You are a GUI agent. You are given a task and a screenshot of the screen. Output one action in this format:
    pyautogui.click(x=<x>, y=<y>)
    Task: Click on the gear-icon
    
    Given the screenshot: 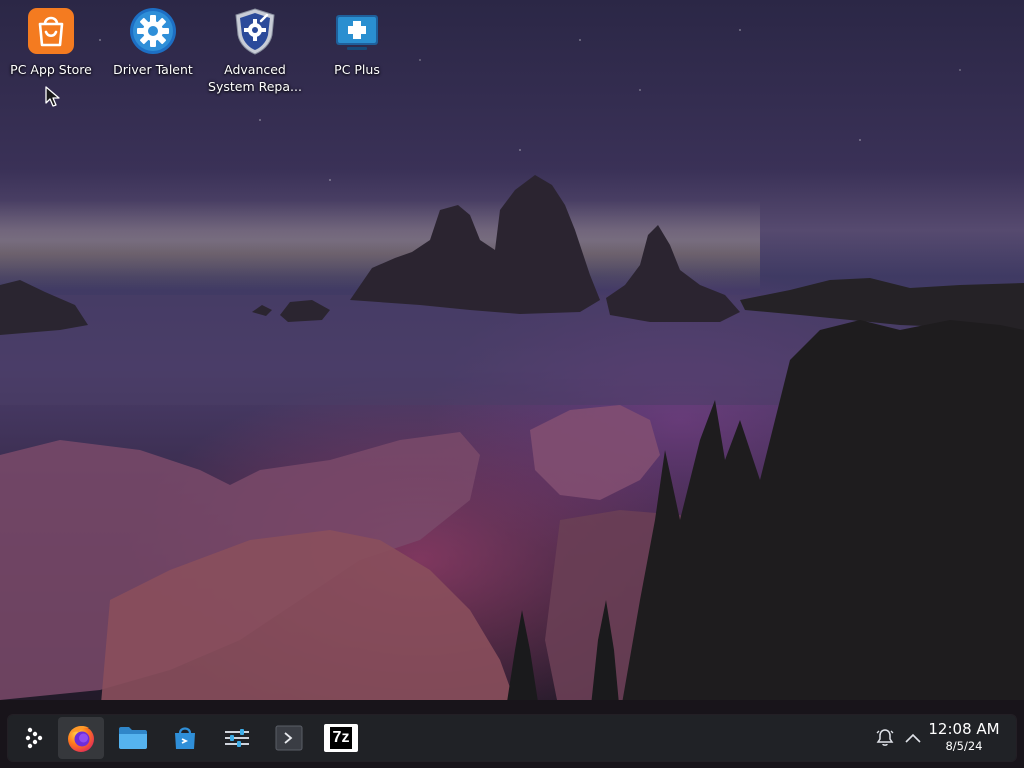 What is the action you would take?
    pyautogui.click(x=153, y=31)
    